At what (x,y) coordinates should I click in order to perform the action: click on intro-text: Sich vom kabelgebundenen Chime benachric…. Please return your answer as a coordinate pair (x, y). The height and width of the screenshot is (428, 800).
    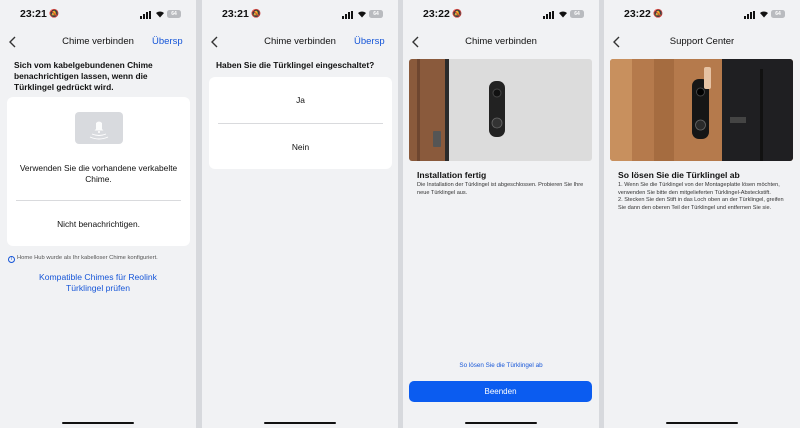
    Looking at the image, I should click on (83, 76).